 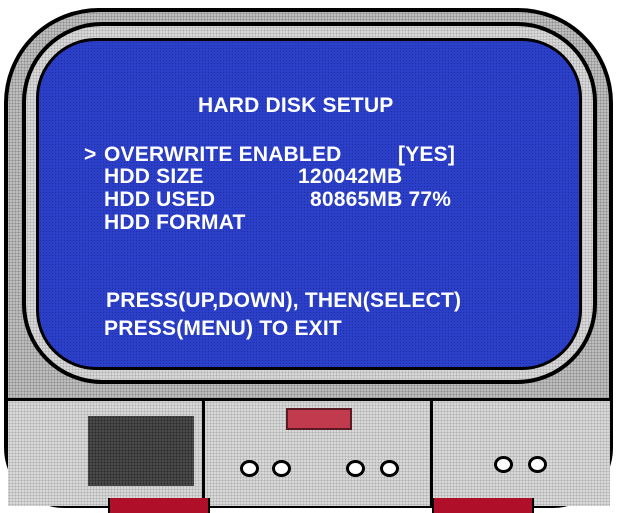 What do you see at coordinates (350, 176) in the screenshot?
I see `menu-value-hdd-size: 120042MB` at bounding box center [350, 176].